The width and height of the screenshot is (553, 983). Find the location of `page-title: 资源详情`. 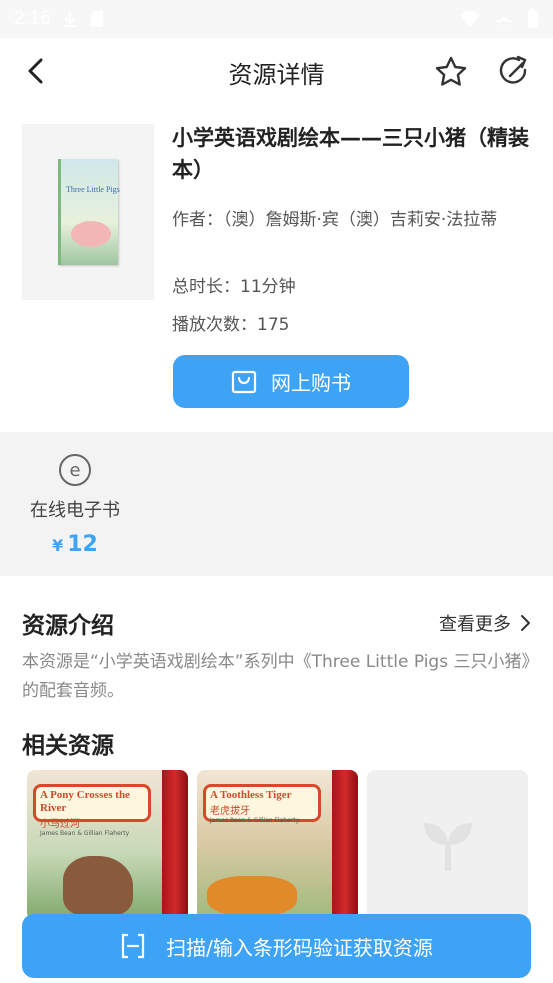

page-title: 资源详情 is located at coordinates (276, 74).